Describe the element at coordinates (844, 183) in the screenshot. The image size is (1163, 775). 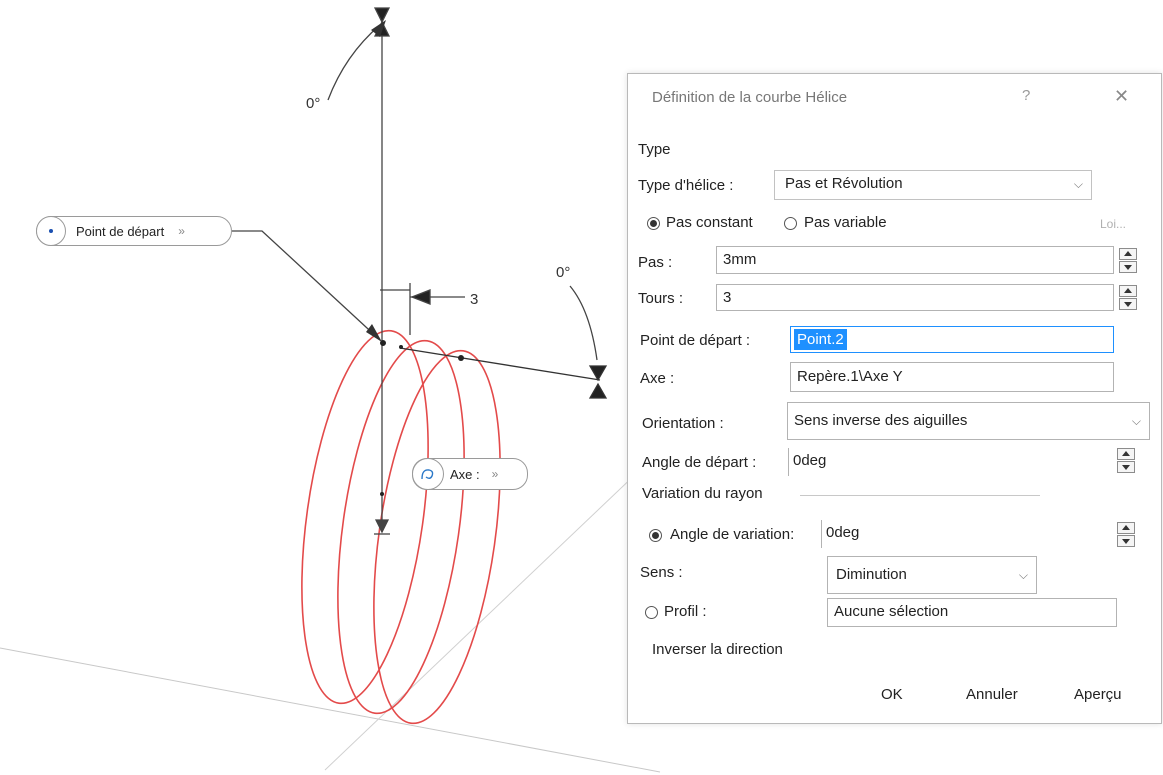
I see `helix-type-value: Pas et Révolution` at that location.